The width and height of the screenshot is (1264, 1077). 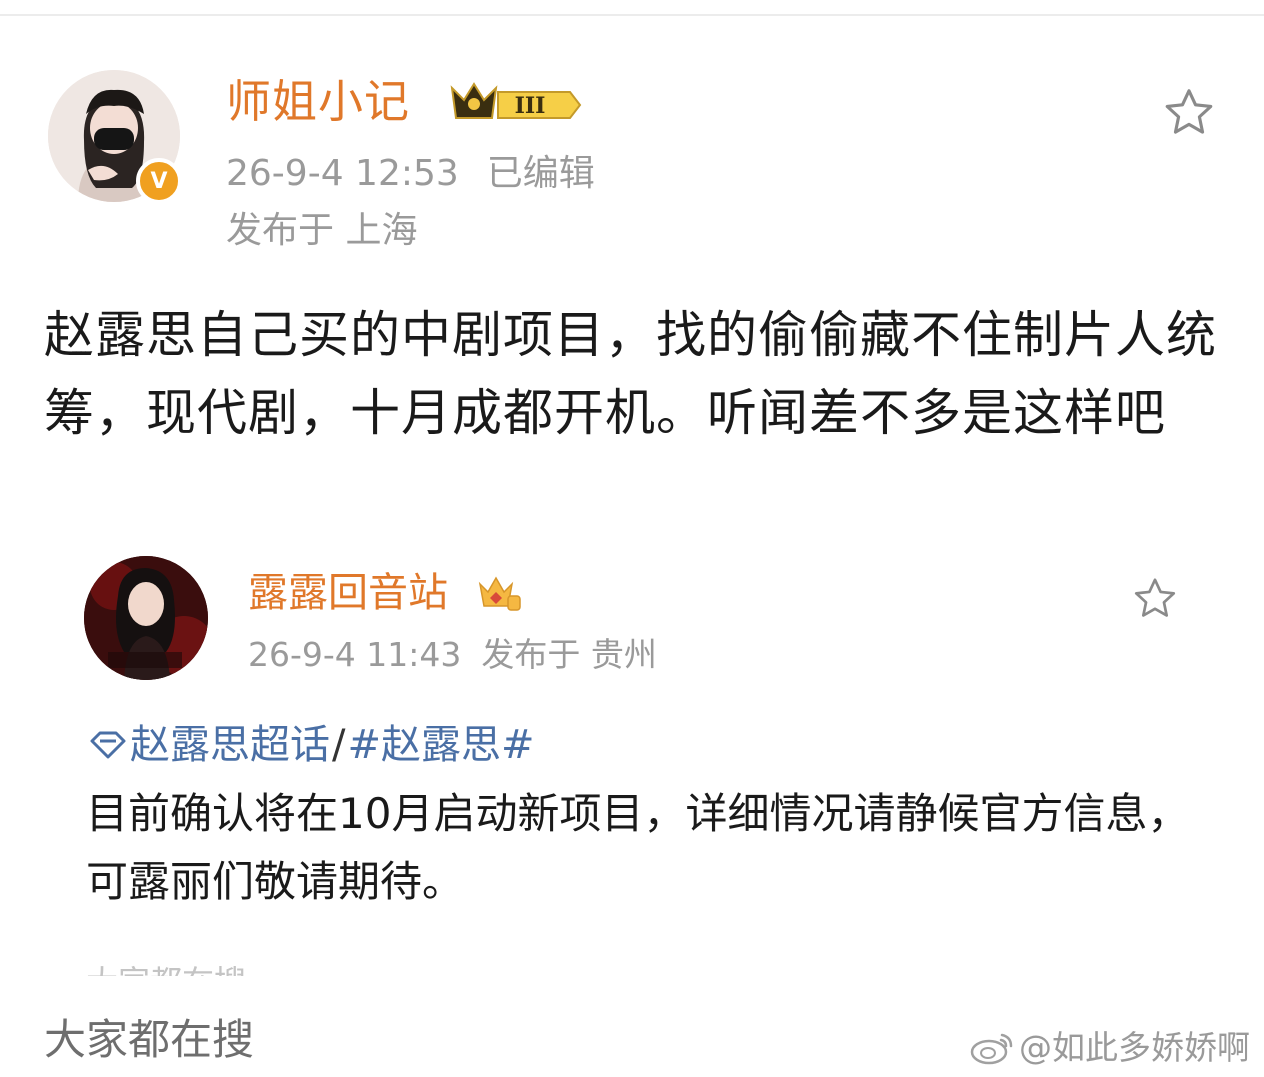 I want to click on quoted-timestamp-text: 26-9-4 11:43, so click(x=355, y=654).